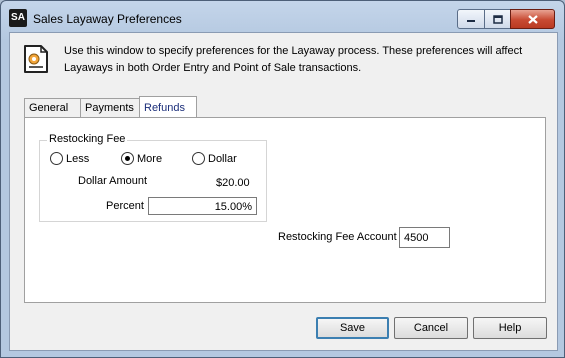  I want to click on percent-label: Percent, so click(125, 206).